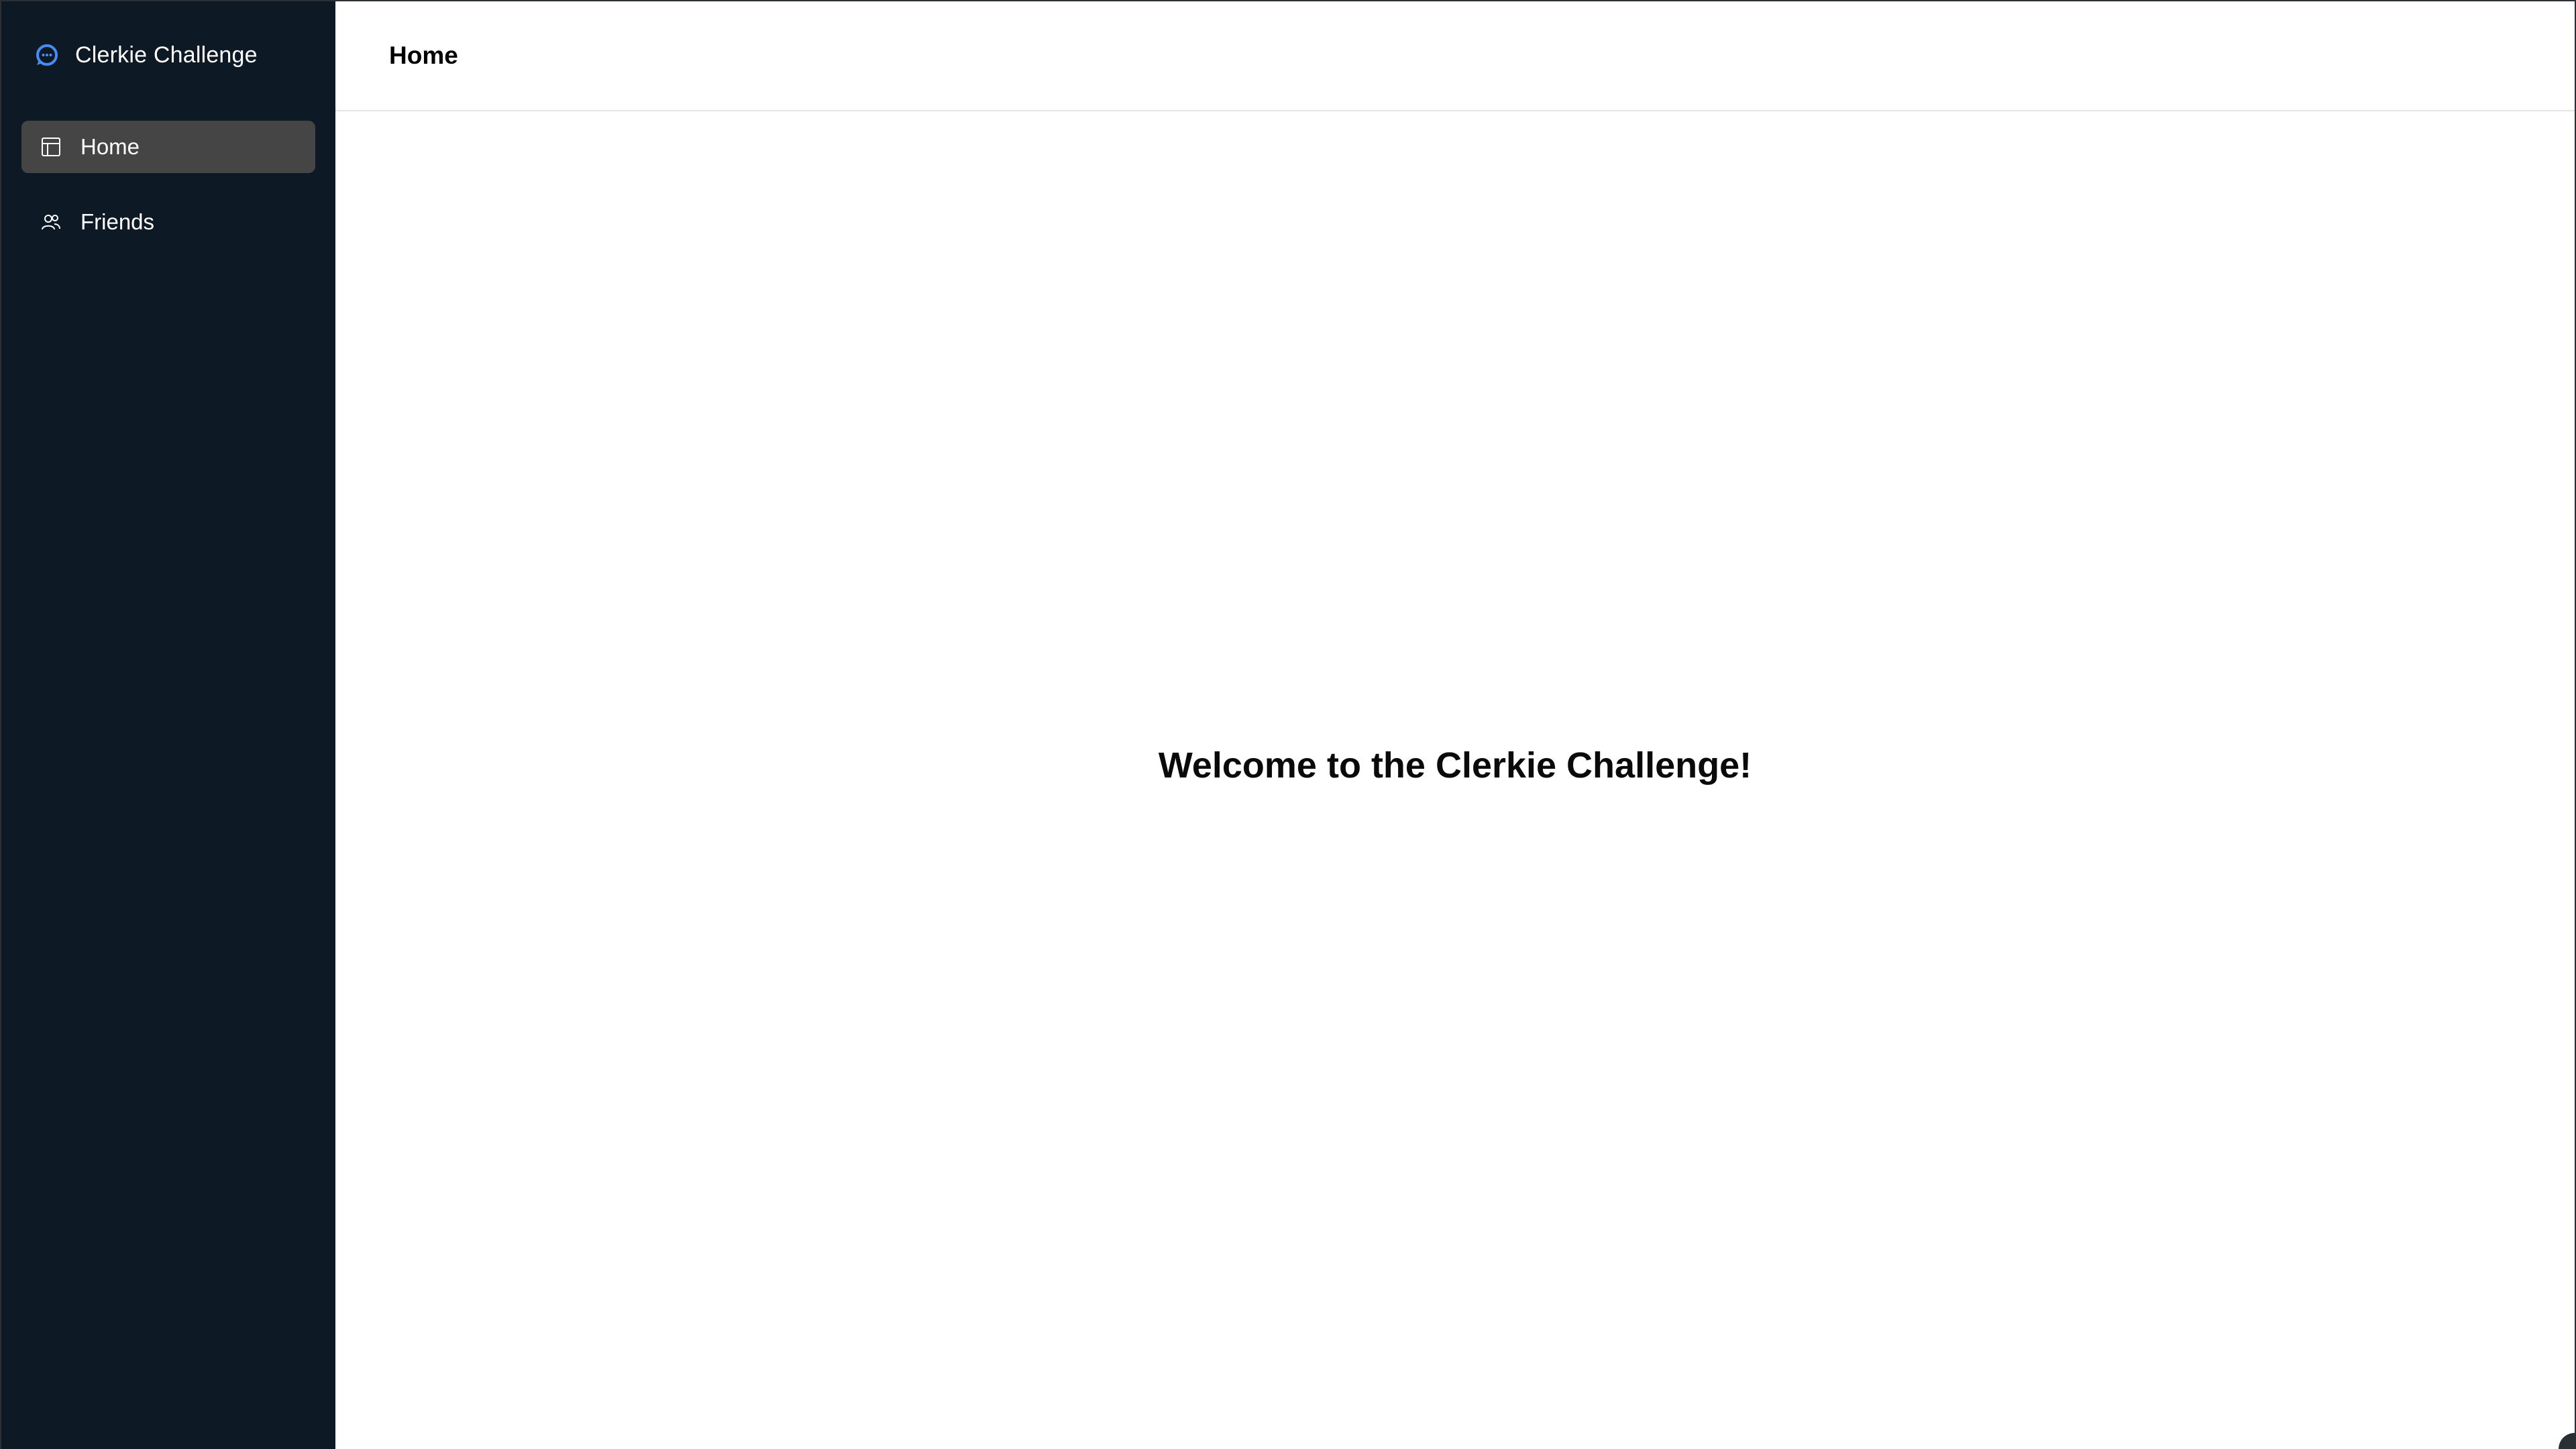 The height and width of the screenshot is (1449, 2576). Describe the element at coordinates (1455, 765) in the screenshot. I see `welcome-heading: Welcome to the Clerkie Challenge!` at that location.